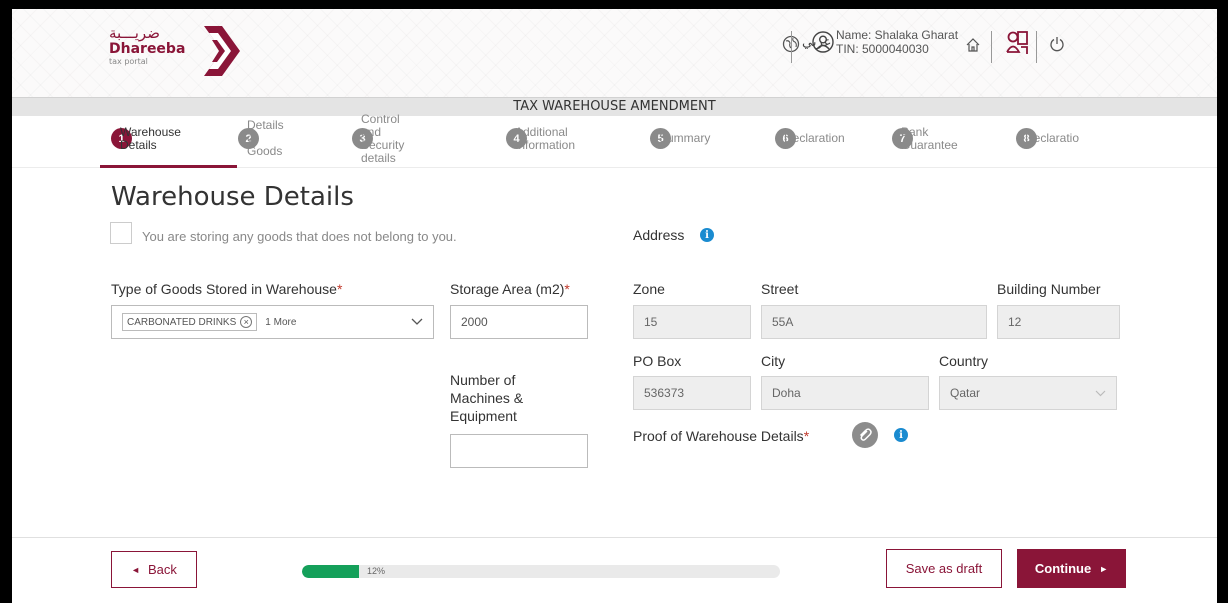  I want to click on country-select: Qatar, so click(1028, 393).